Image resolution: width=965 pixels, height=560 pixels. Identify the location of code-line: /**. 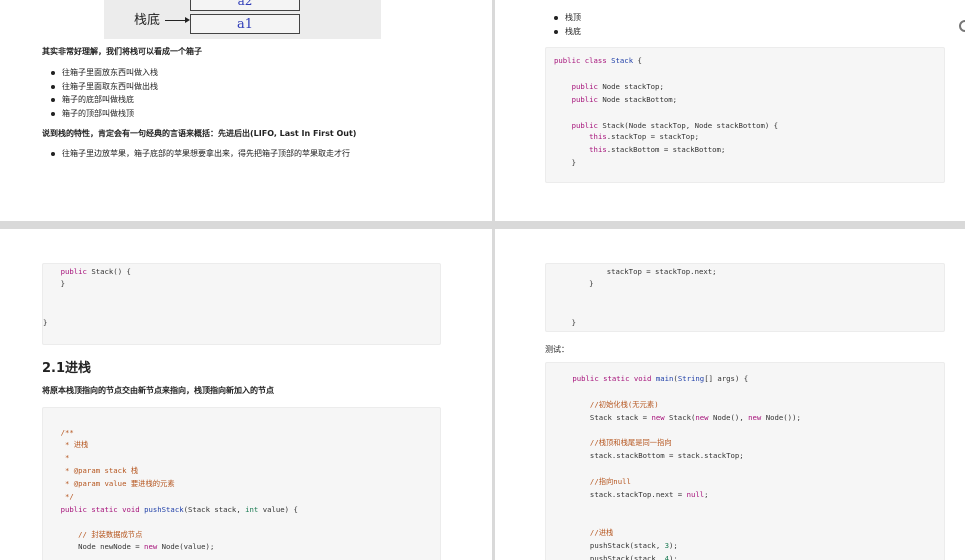
(58, 432).